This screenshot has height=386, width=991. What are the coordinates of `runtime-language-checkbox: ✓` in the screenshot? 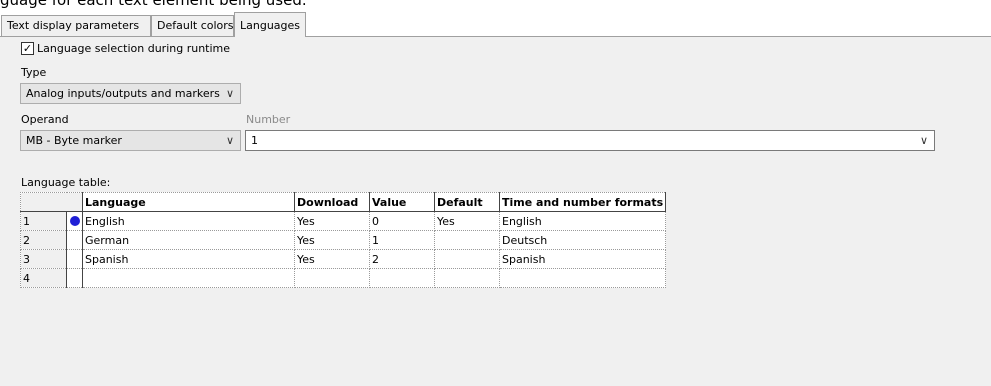 It's located at (27, 48).